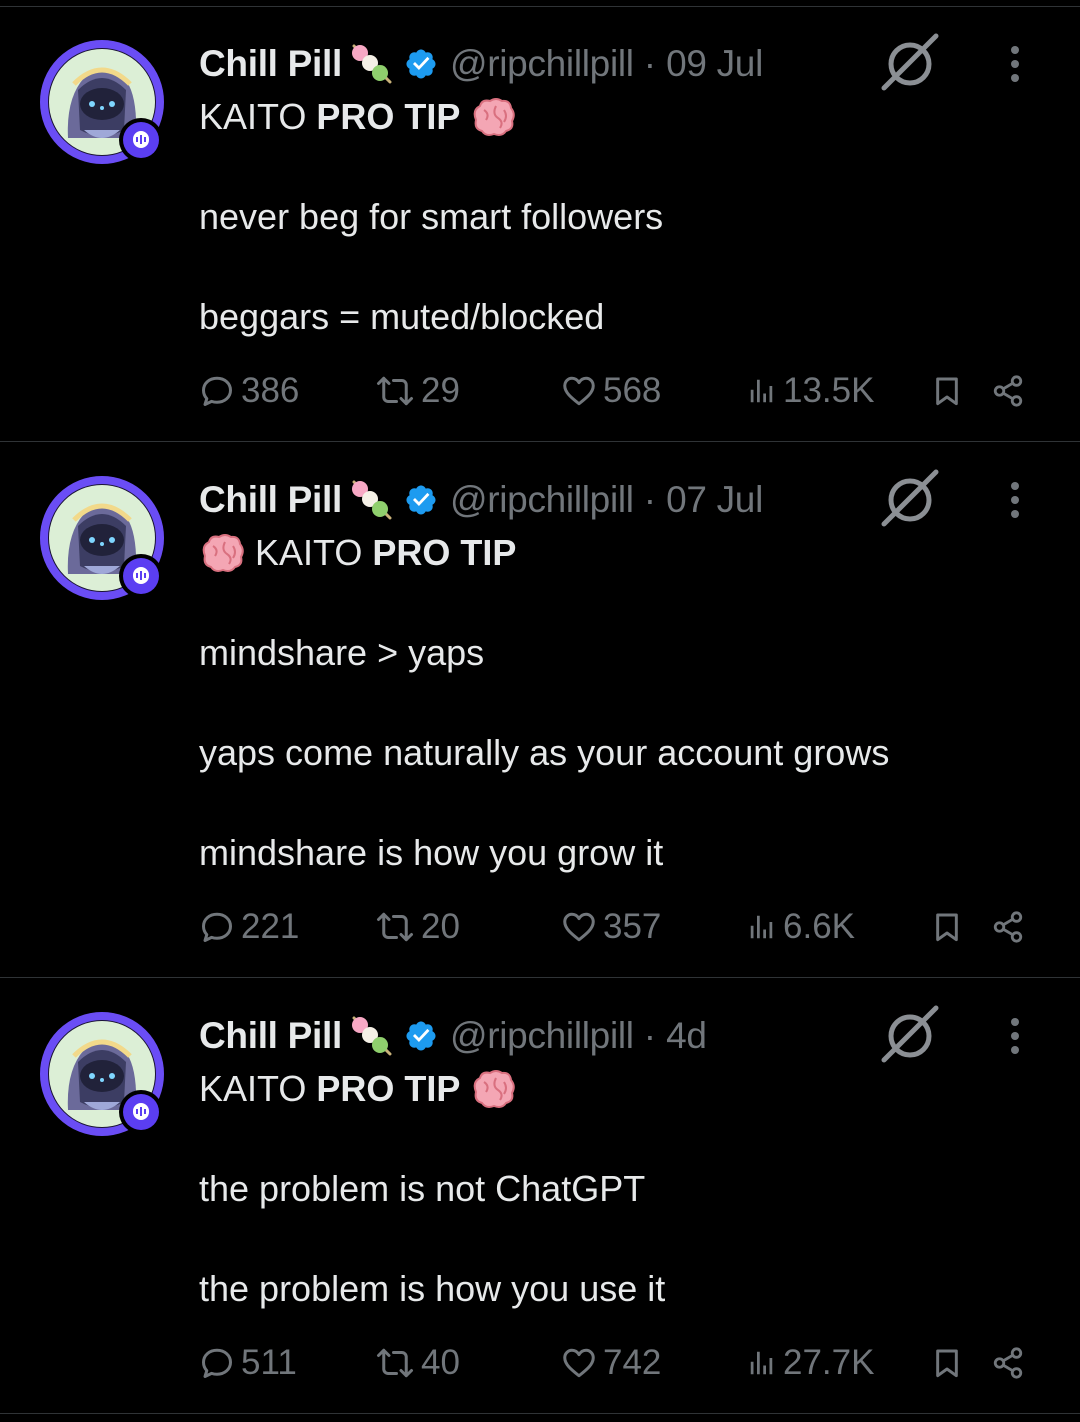 The width and height of the screenshot is (1080, 1422). Describe the element at coordinates (432, 1288) in the screenshot. I see `tweet-line: the problem is how you use it` at that location.